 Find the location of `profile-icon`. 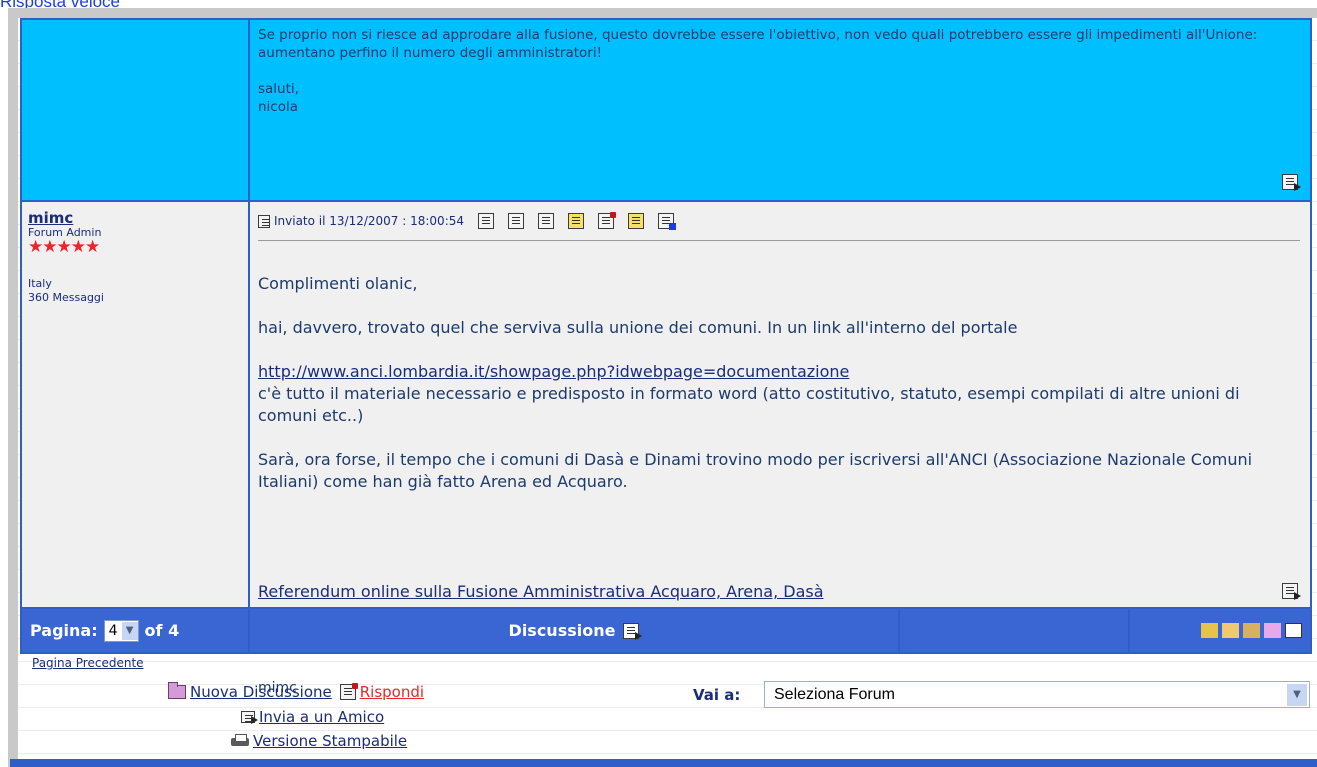

profile-icon is located at coordinates (486, 221).